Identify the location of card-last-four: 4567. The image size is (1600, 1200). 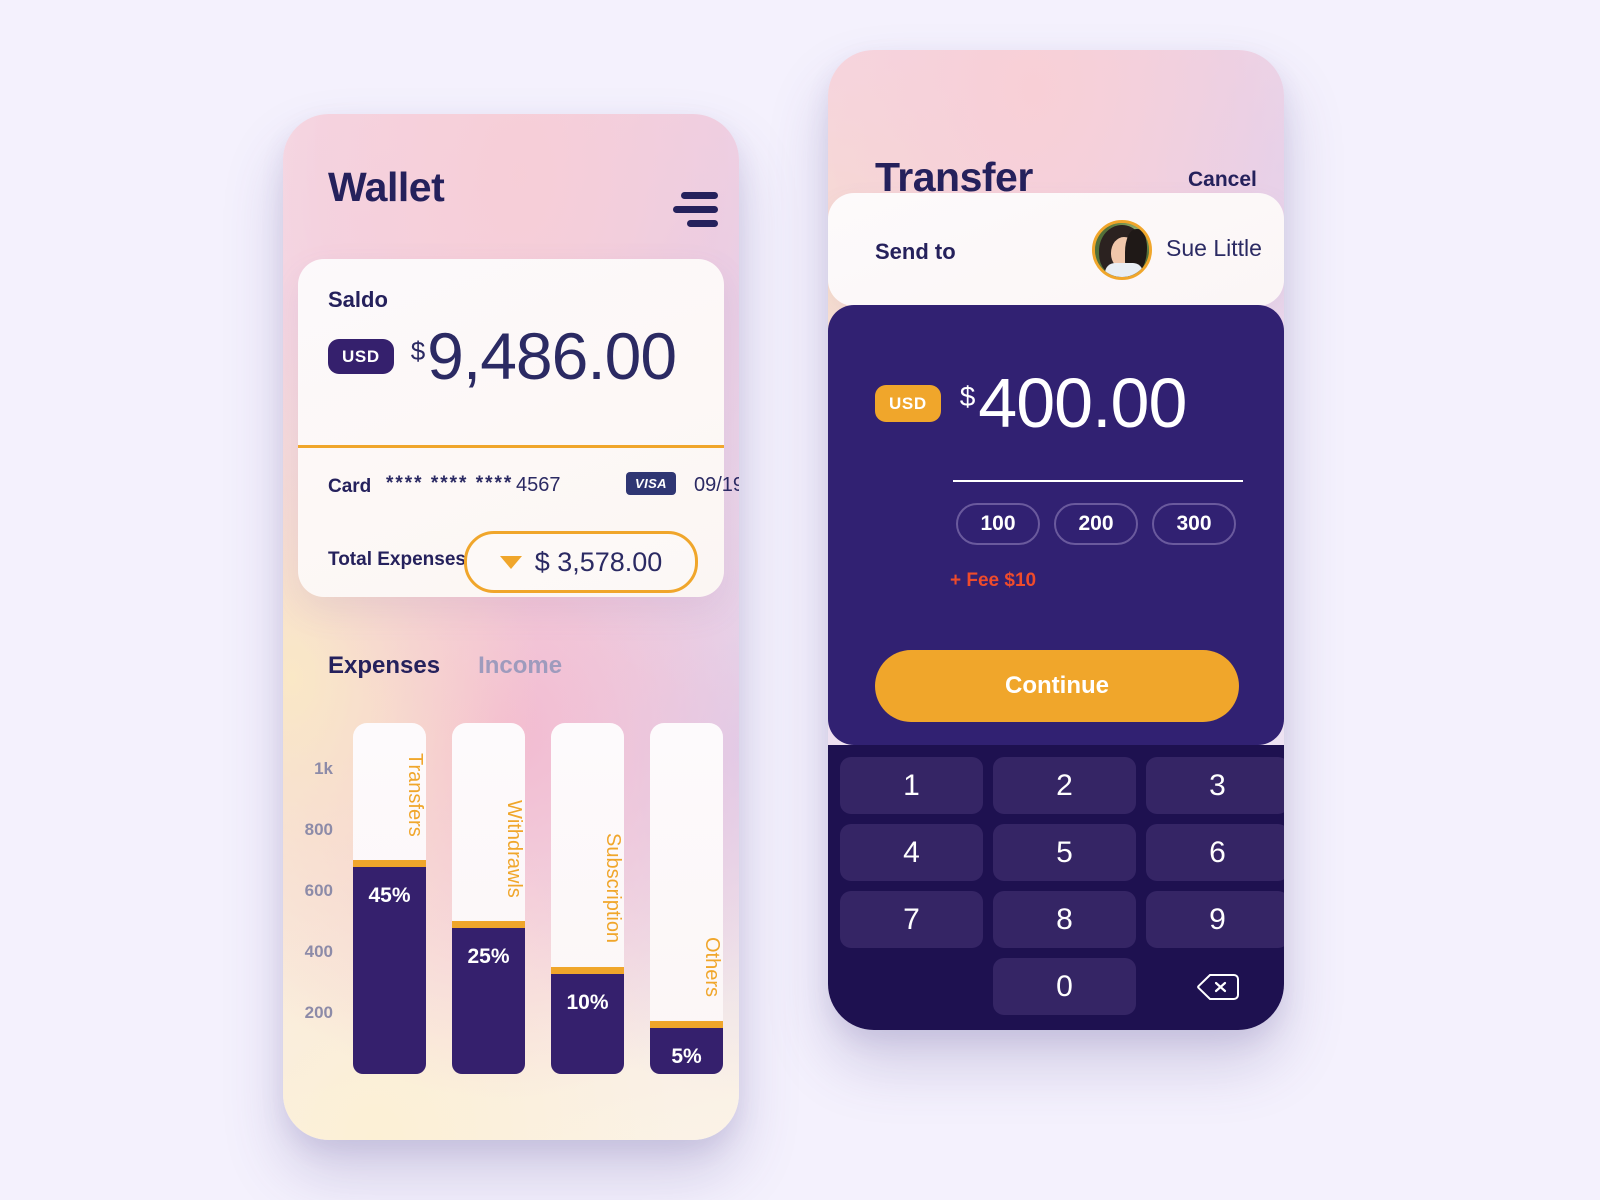
(538, 485).